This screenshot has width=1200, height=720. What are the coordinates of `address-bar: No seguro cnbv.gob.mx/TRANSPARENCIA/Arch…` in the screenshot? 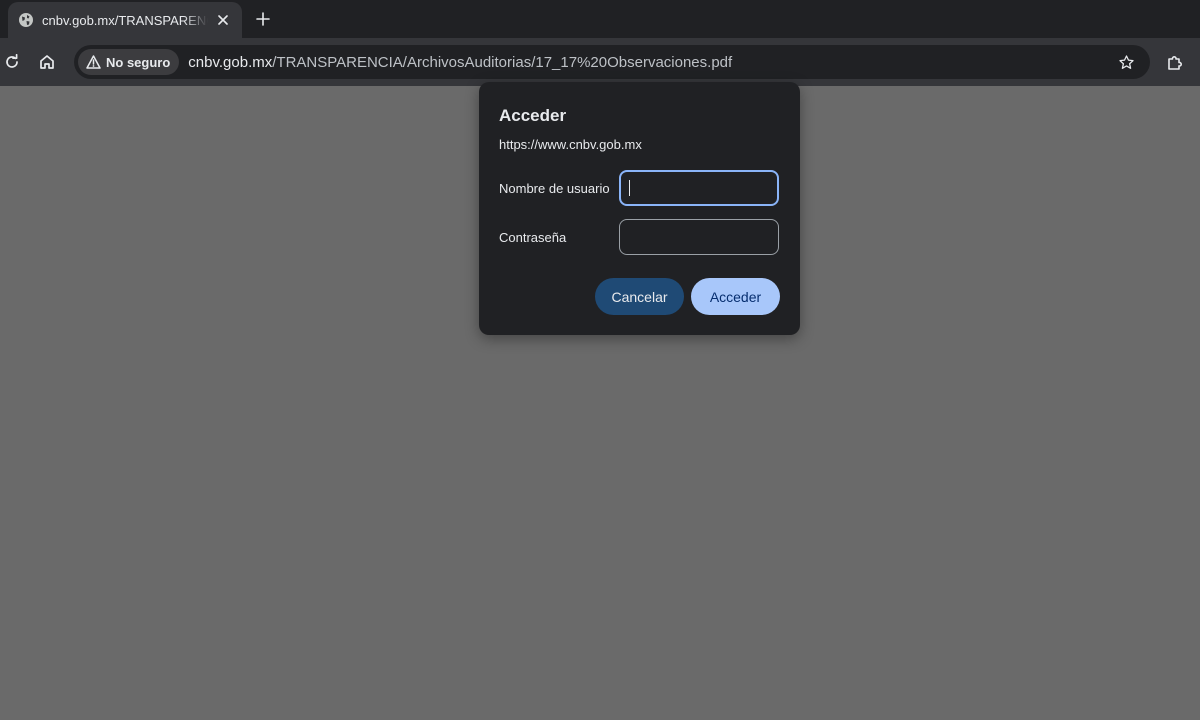 It's located at (612, 62).